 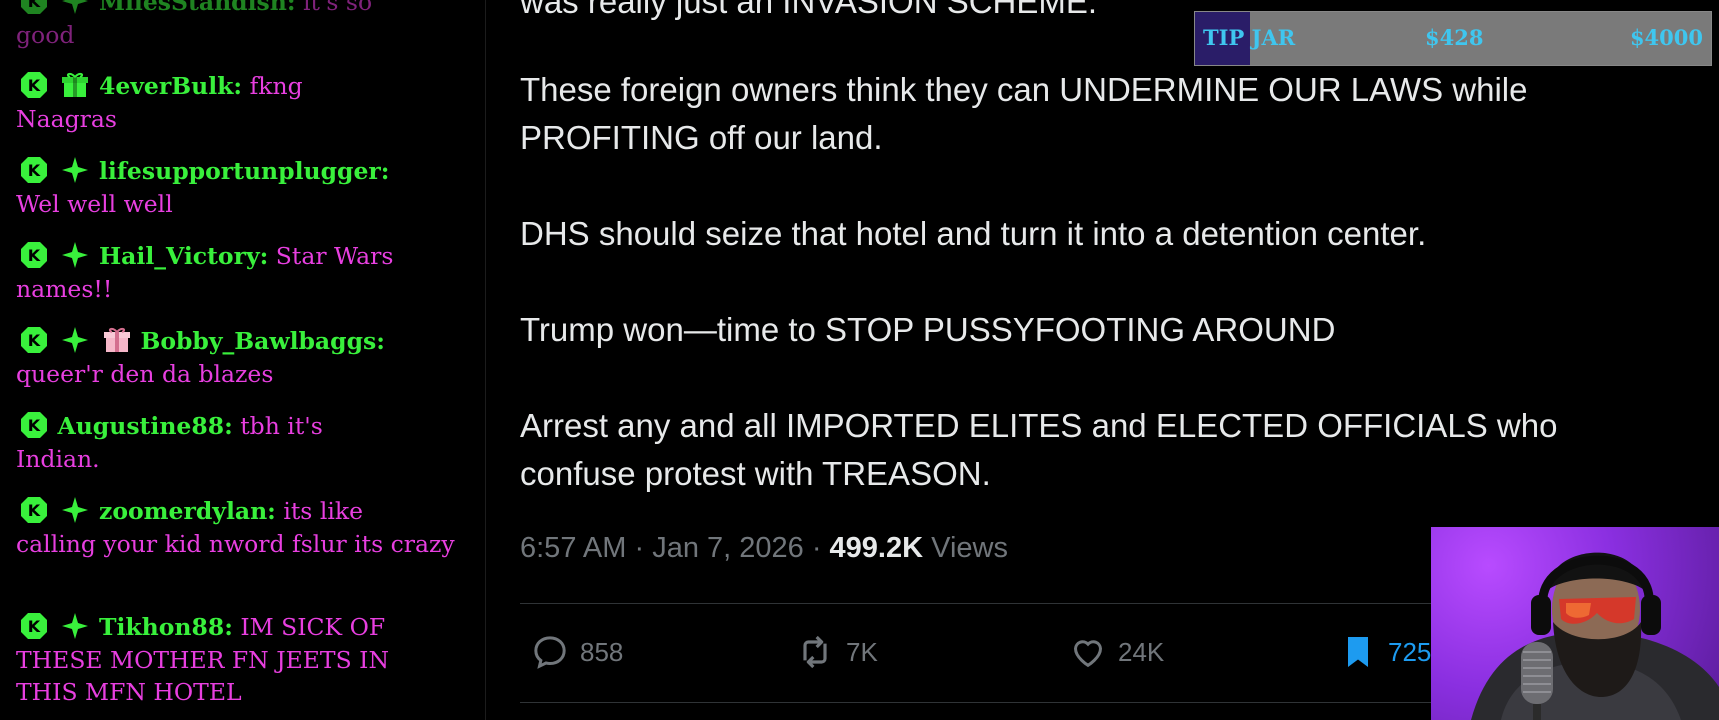 What do you see at coordinates (728, 548) in the screenshot?
I see `tweet-date: Jan 7, 2026` at bounding box center [728, 548].